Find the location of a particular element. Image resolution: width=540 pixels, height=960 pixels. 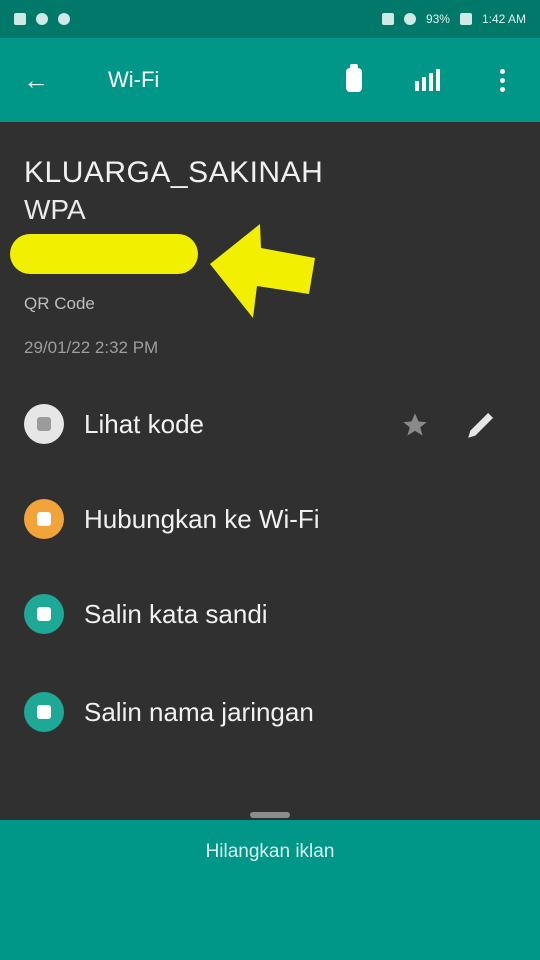

more-options-button is located at coordinates (502, 80).